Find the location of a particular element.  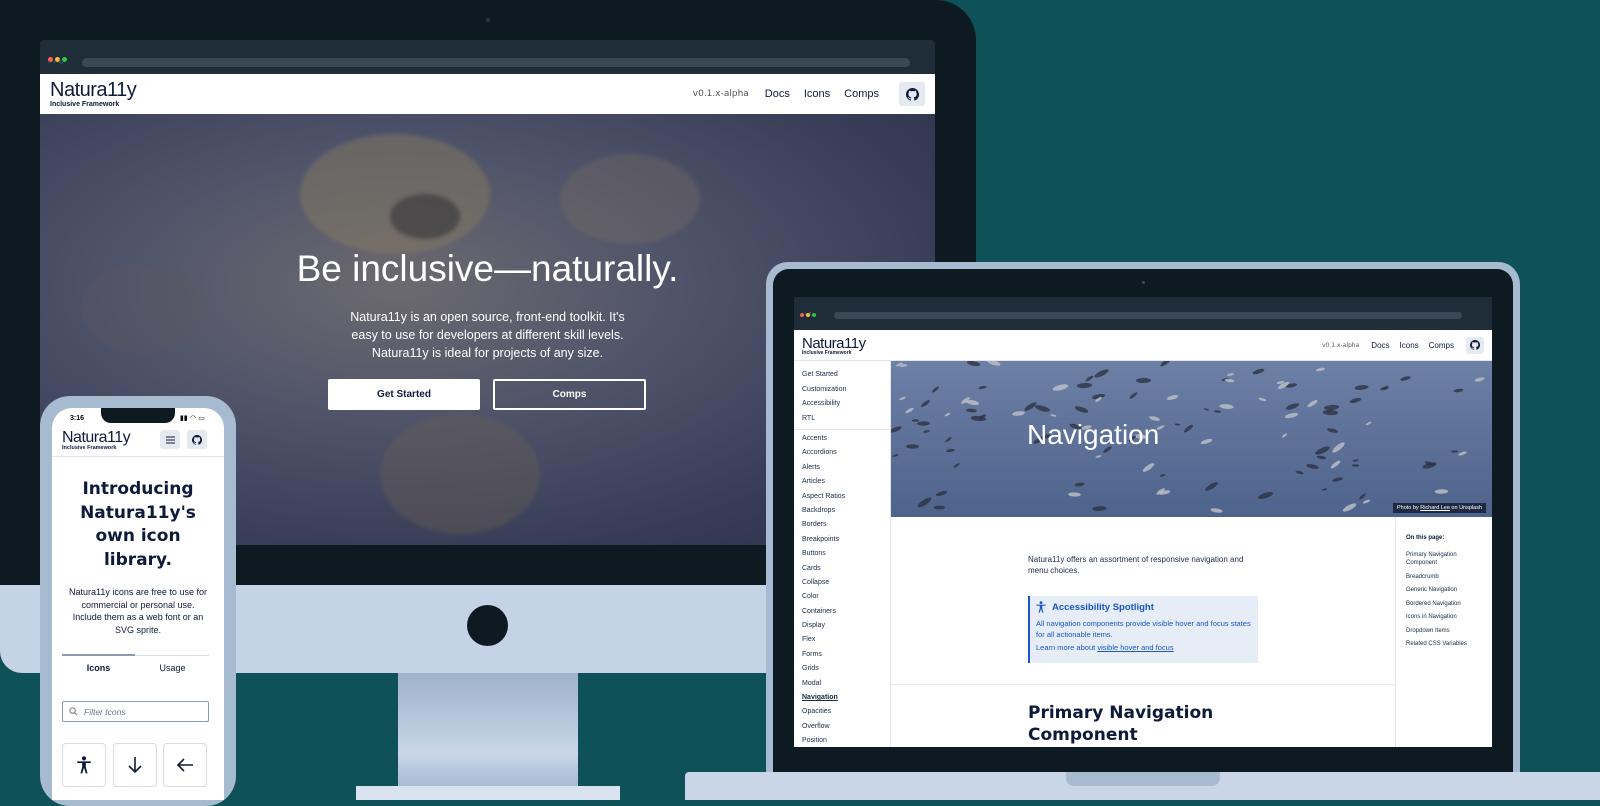

spotlight-link: visible hover and focus is located at coordinates (1135, 647).